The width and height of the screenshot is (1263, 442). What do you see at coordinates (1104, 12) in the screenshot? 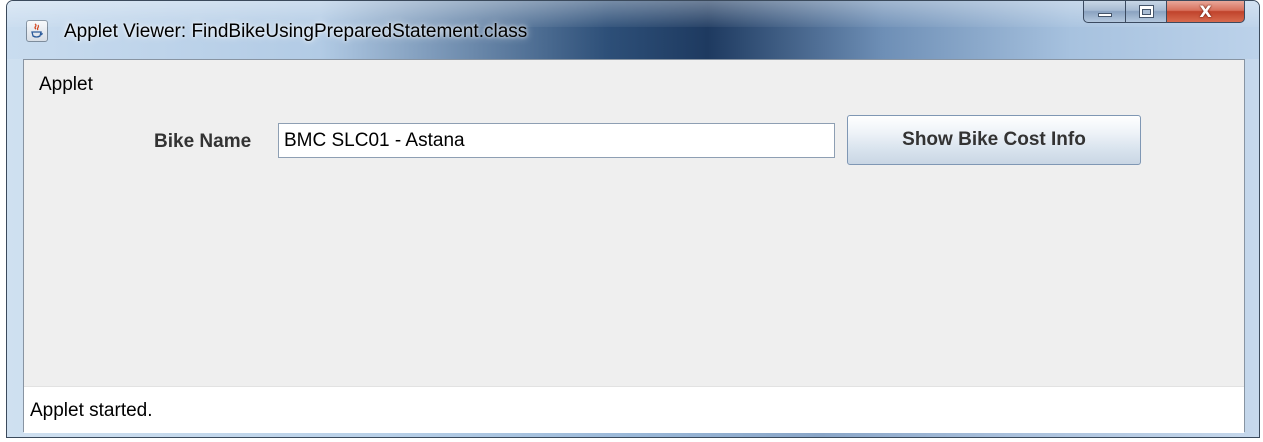
I see `minimize-button` at bounding box center [1104, 12].